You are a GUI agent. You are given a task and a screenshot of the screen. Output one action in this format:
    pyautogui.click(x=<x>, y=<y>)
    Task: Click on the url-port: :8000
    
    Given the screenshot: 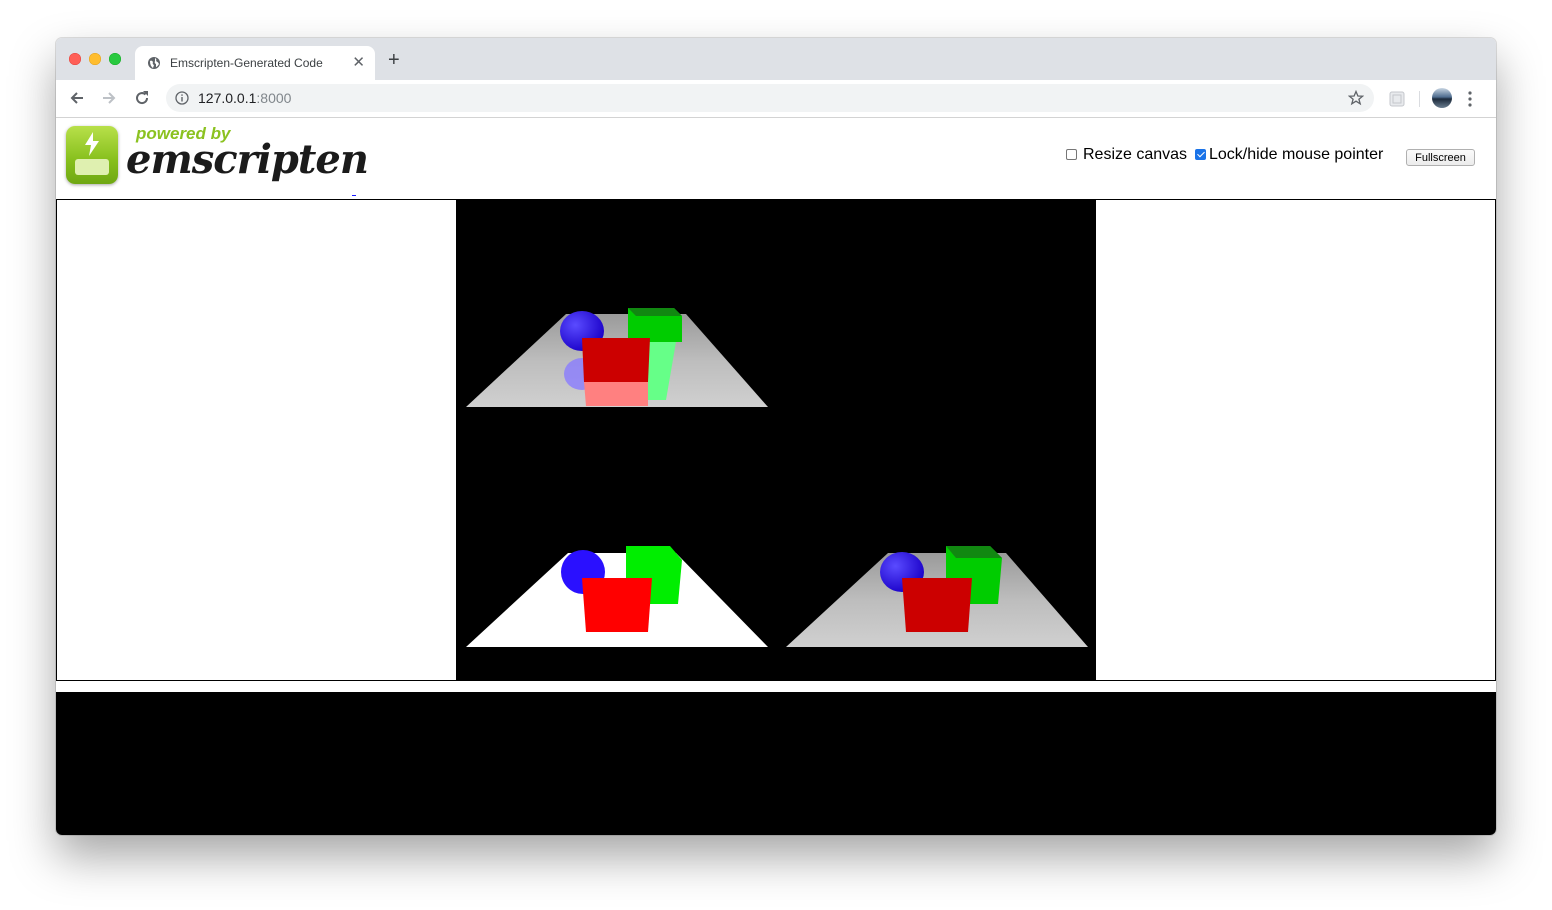 What is the action you would take?
    pyautogui.click(x=274, y=98)
    